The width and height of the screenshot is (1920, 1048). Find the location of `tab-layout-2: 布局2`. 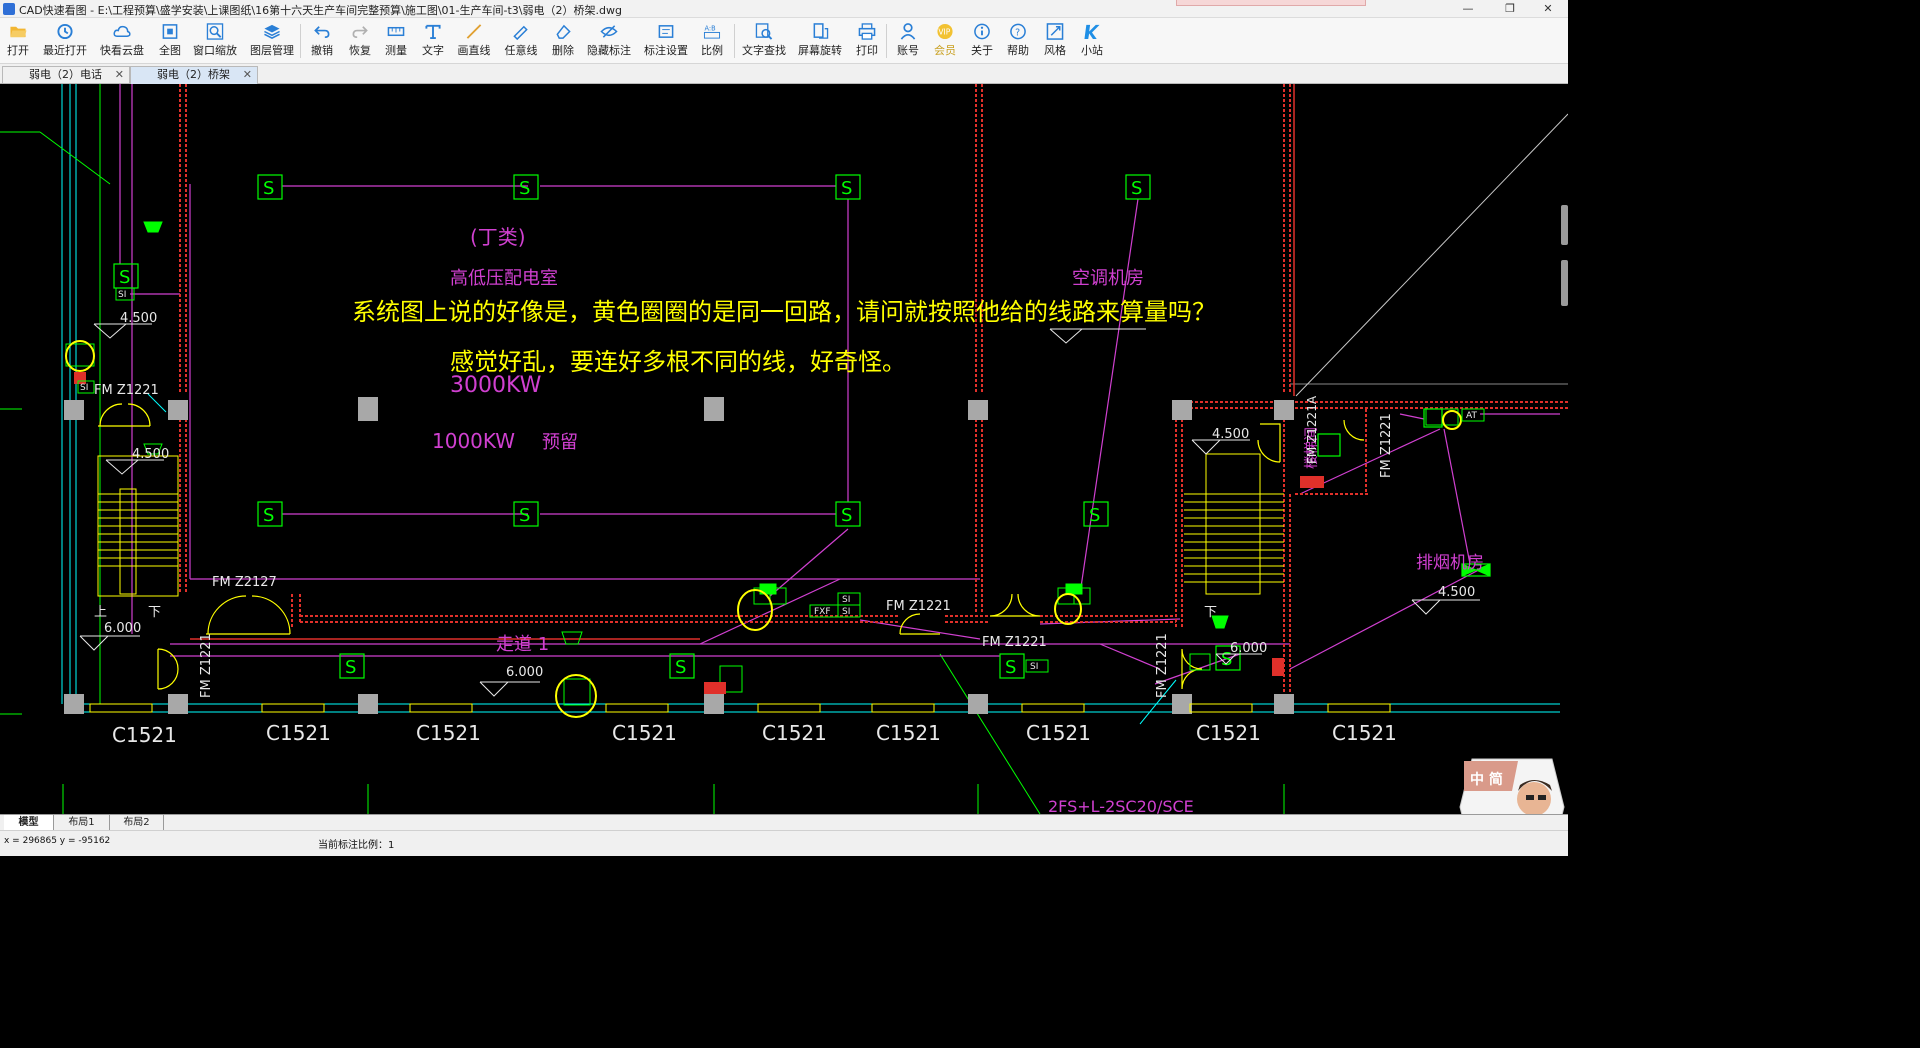

tab-layout-2: 布局2 is located at coordinates (137, 822).